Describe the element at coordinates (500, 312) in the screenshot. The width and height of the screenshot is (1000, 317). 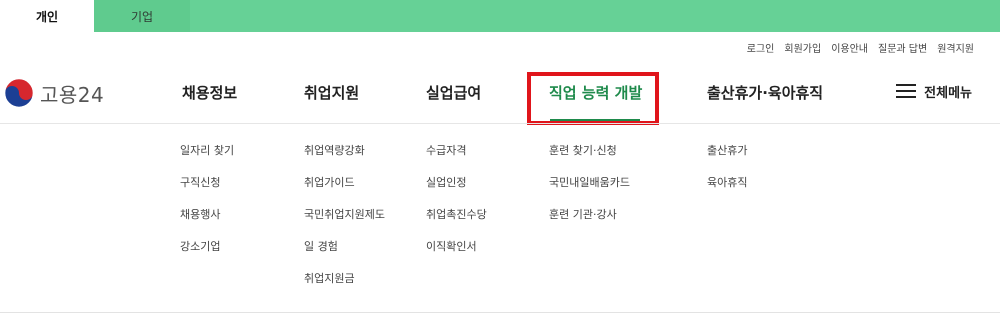
I see `bottom-divider` at that location.